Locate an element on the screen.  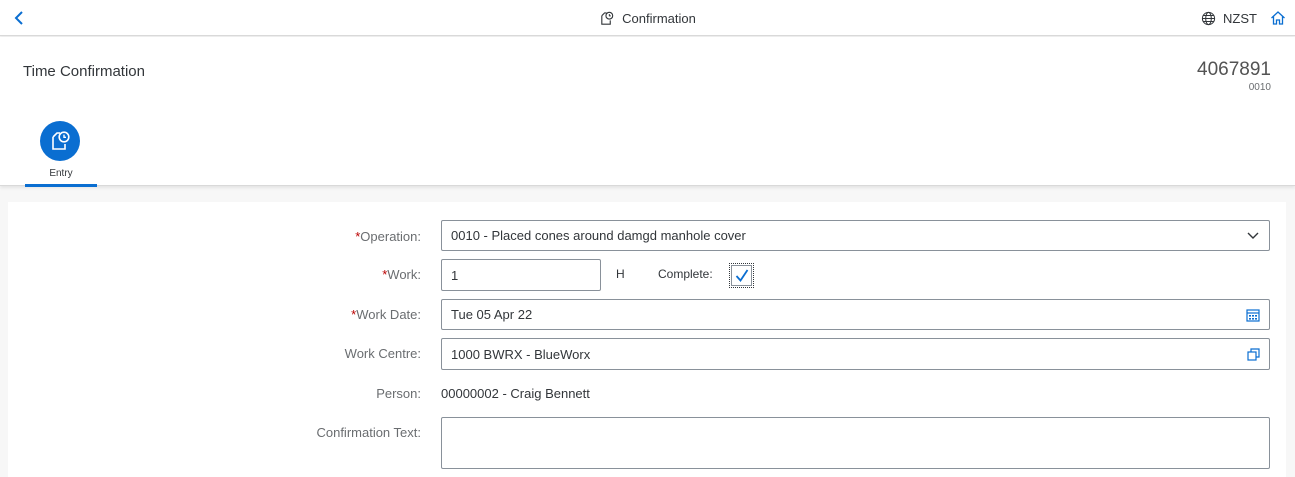
object-number-unit: 0010 is located at coordinates (1259, 87).